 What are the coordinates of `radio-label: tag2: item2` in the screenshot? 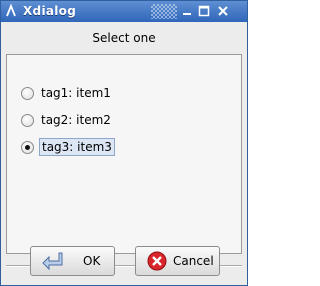 It's located at (76, 120).